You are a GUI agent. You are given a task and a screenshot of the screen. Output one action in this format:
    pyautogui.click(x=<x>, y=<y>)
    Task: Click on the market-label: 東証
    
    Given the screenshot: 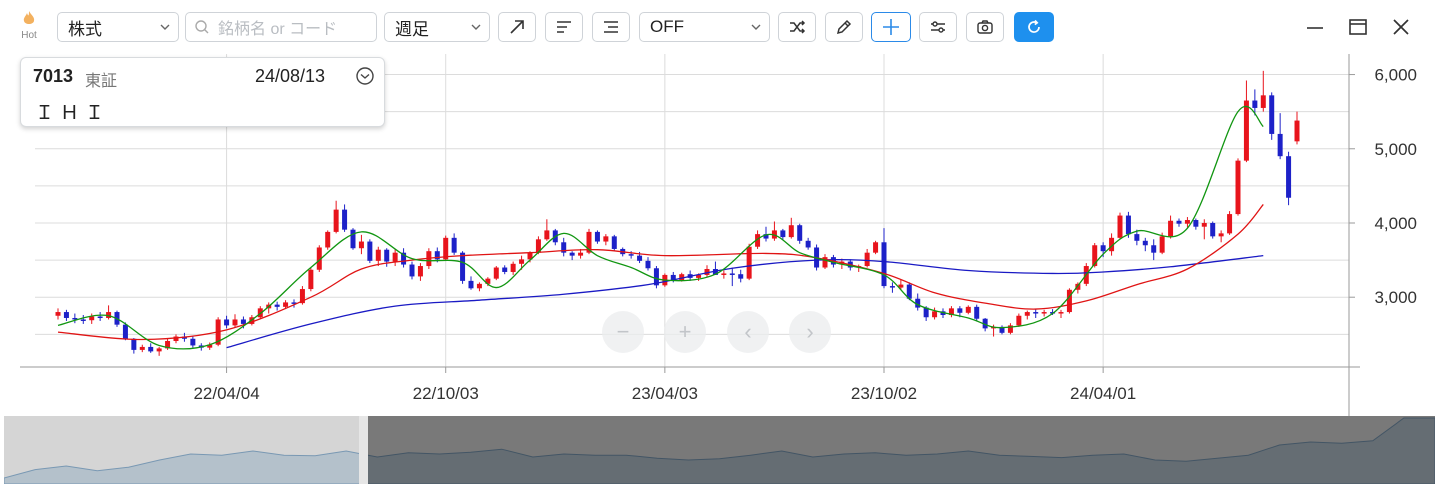 What is the action you would take?
    pyautogui.click(x=101, y=81)
    